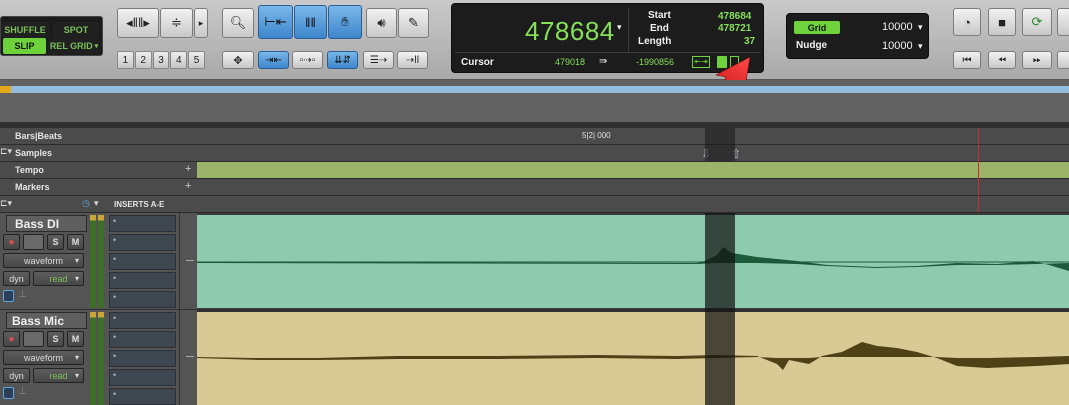 This screenshot has width=1069, height=405. What do you see at coordinates (74, 46) in the screenshot?
I see `rel-grid-mode-button: REL GRID ▾` at bounding box center [74, 46].